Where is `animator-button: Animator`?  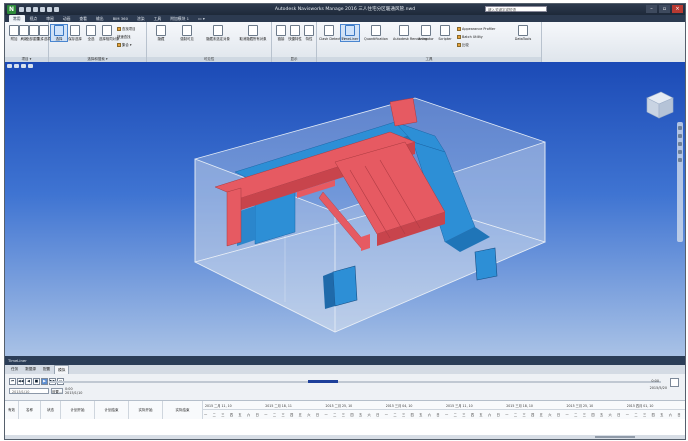 animator-button: Animator is located at coordinates (426, 33).